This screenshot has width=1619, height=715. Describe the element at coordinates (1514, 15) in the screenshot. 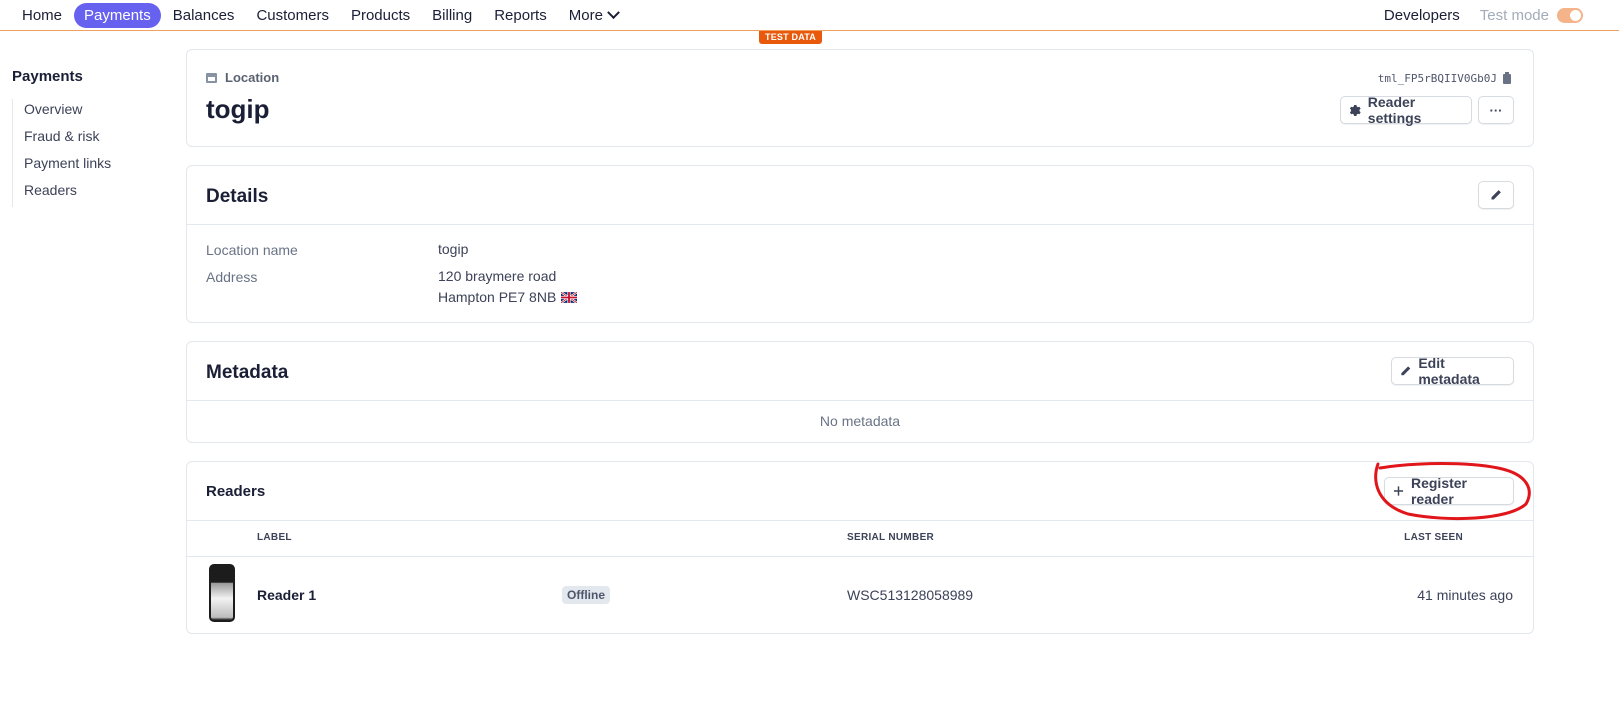

I see `test-mode-label: Test mode` at that location.